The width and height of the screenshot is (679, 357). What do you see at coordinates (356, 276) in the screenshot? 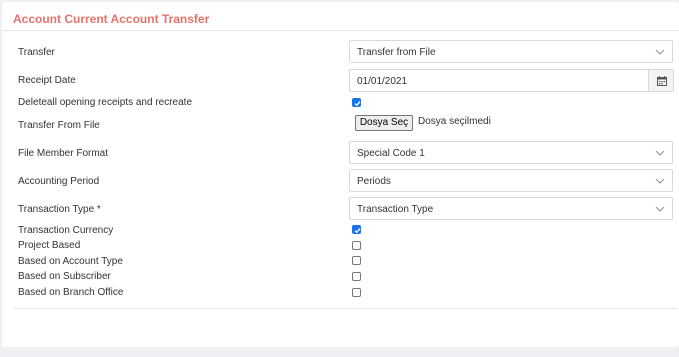
I see `based-on-subscriber-checkbox` at bounding box center [356, 276].